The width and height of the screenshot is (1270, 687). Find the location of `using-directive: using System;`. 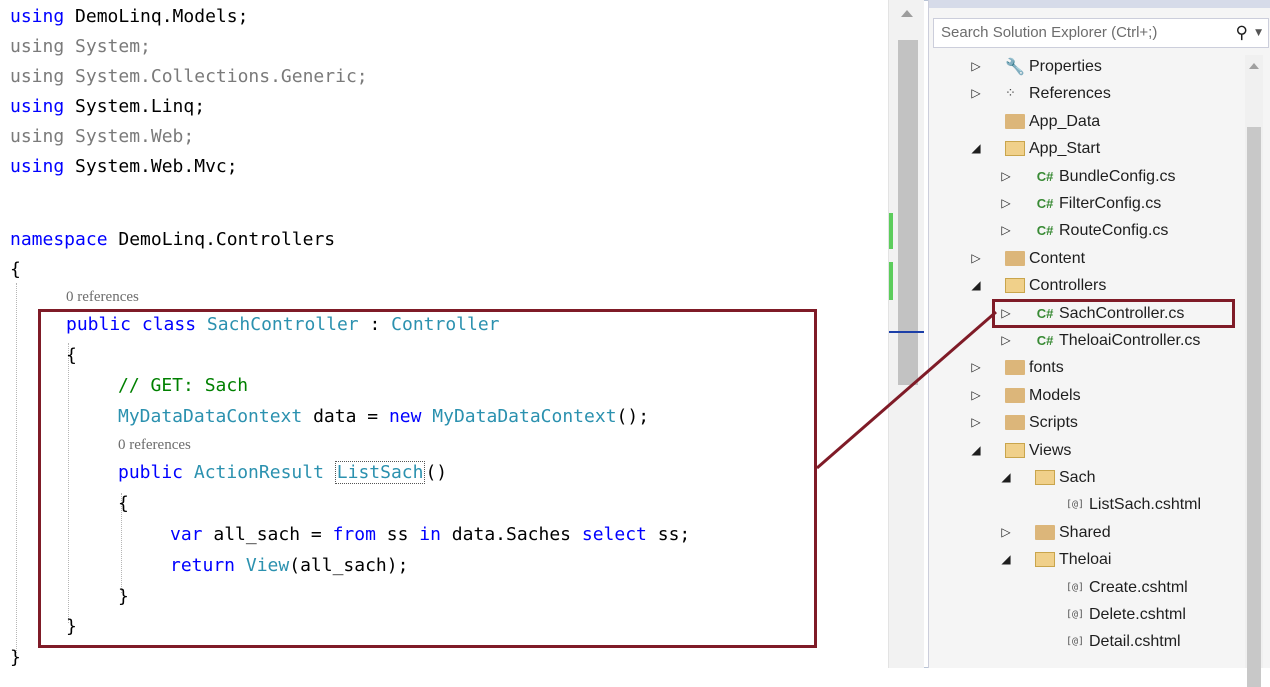

using-directive: using System; is located at coordinates (80, 47).